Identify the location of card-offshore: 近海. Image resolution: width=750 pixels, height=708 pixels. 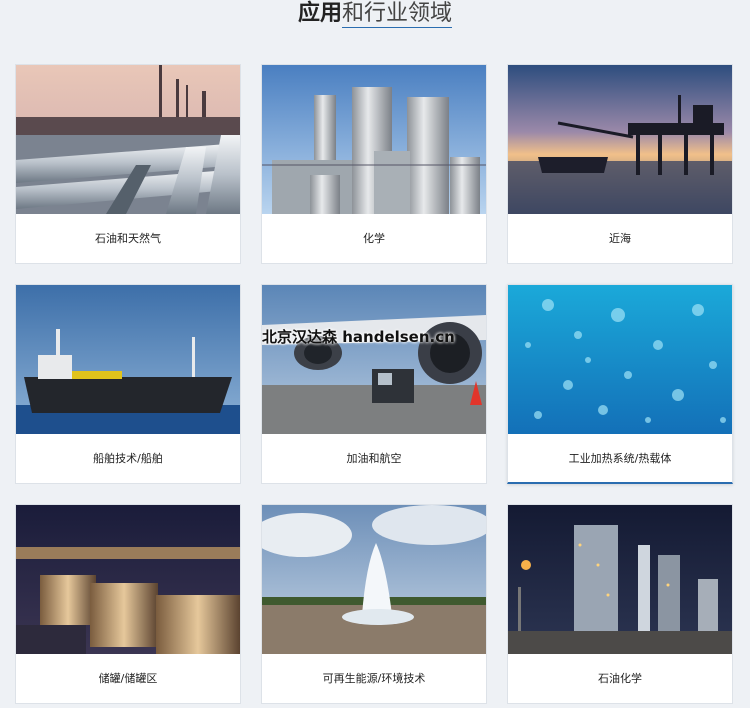
(620, 164).